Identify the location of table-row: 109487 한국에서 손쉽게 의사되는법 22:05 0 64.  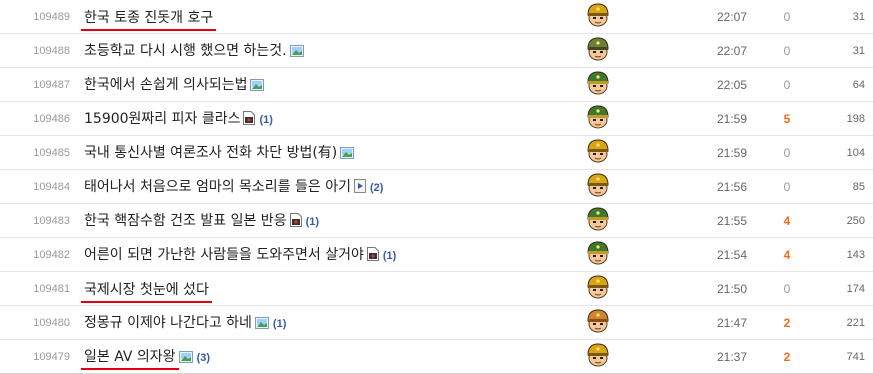
(436, 84).